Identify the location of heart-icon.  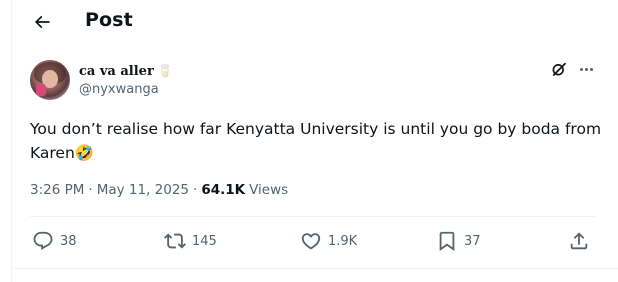
(311, 241).